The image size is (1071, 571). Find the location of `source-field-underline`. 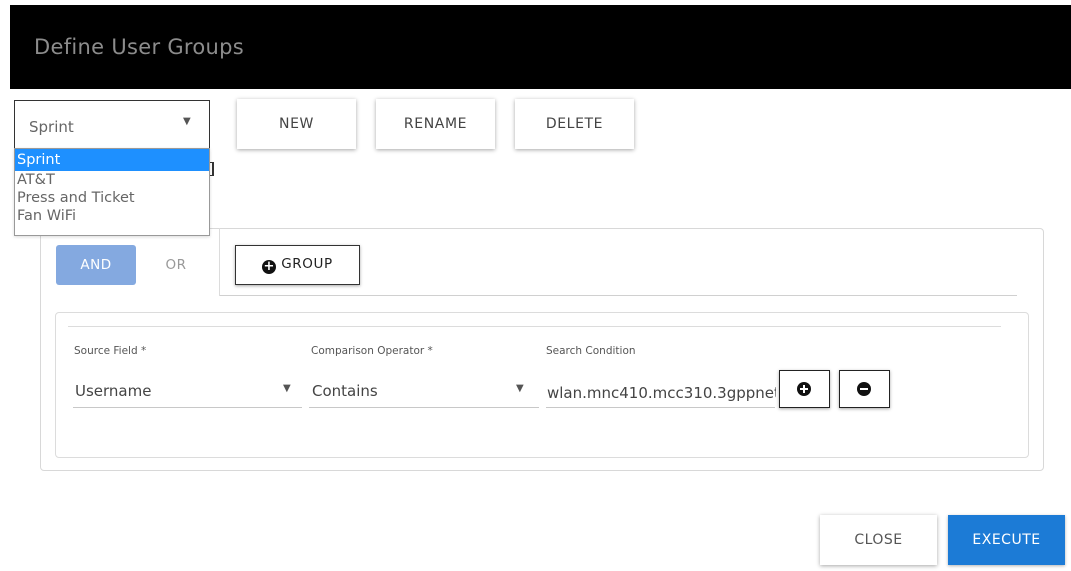

source-field-underline is located at coordinates (187, 407).